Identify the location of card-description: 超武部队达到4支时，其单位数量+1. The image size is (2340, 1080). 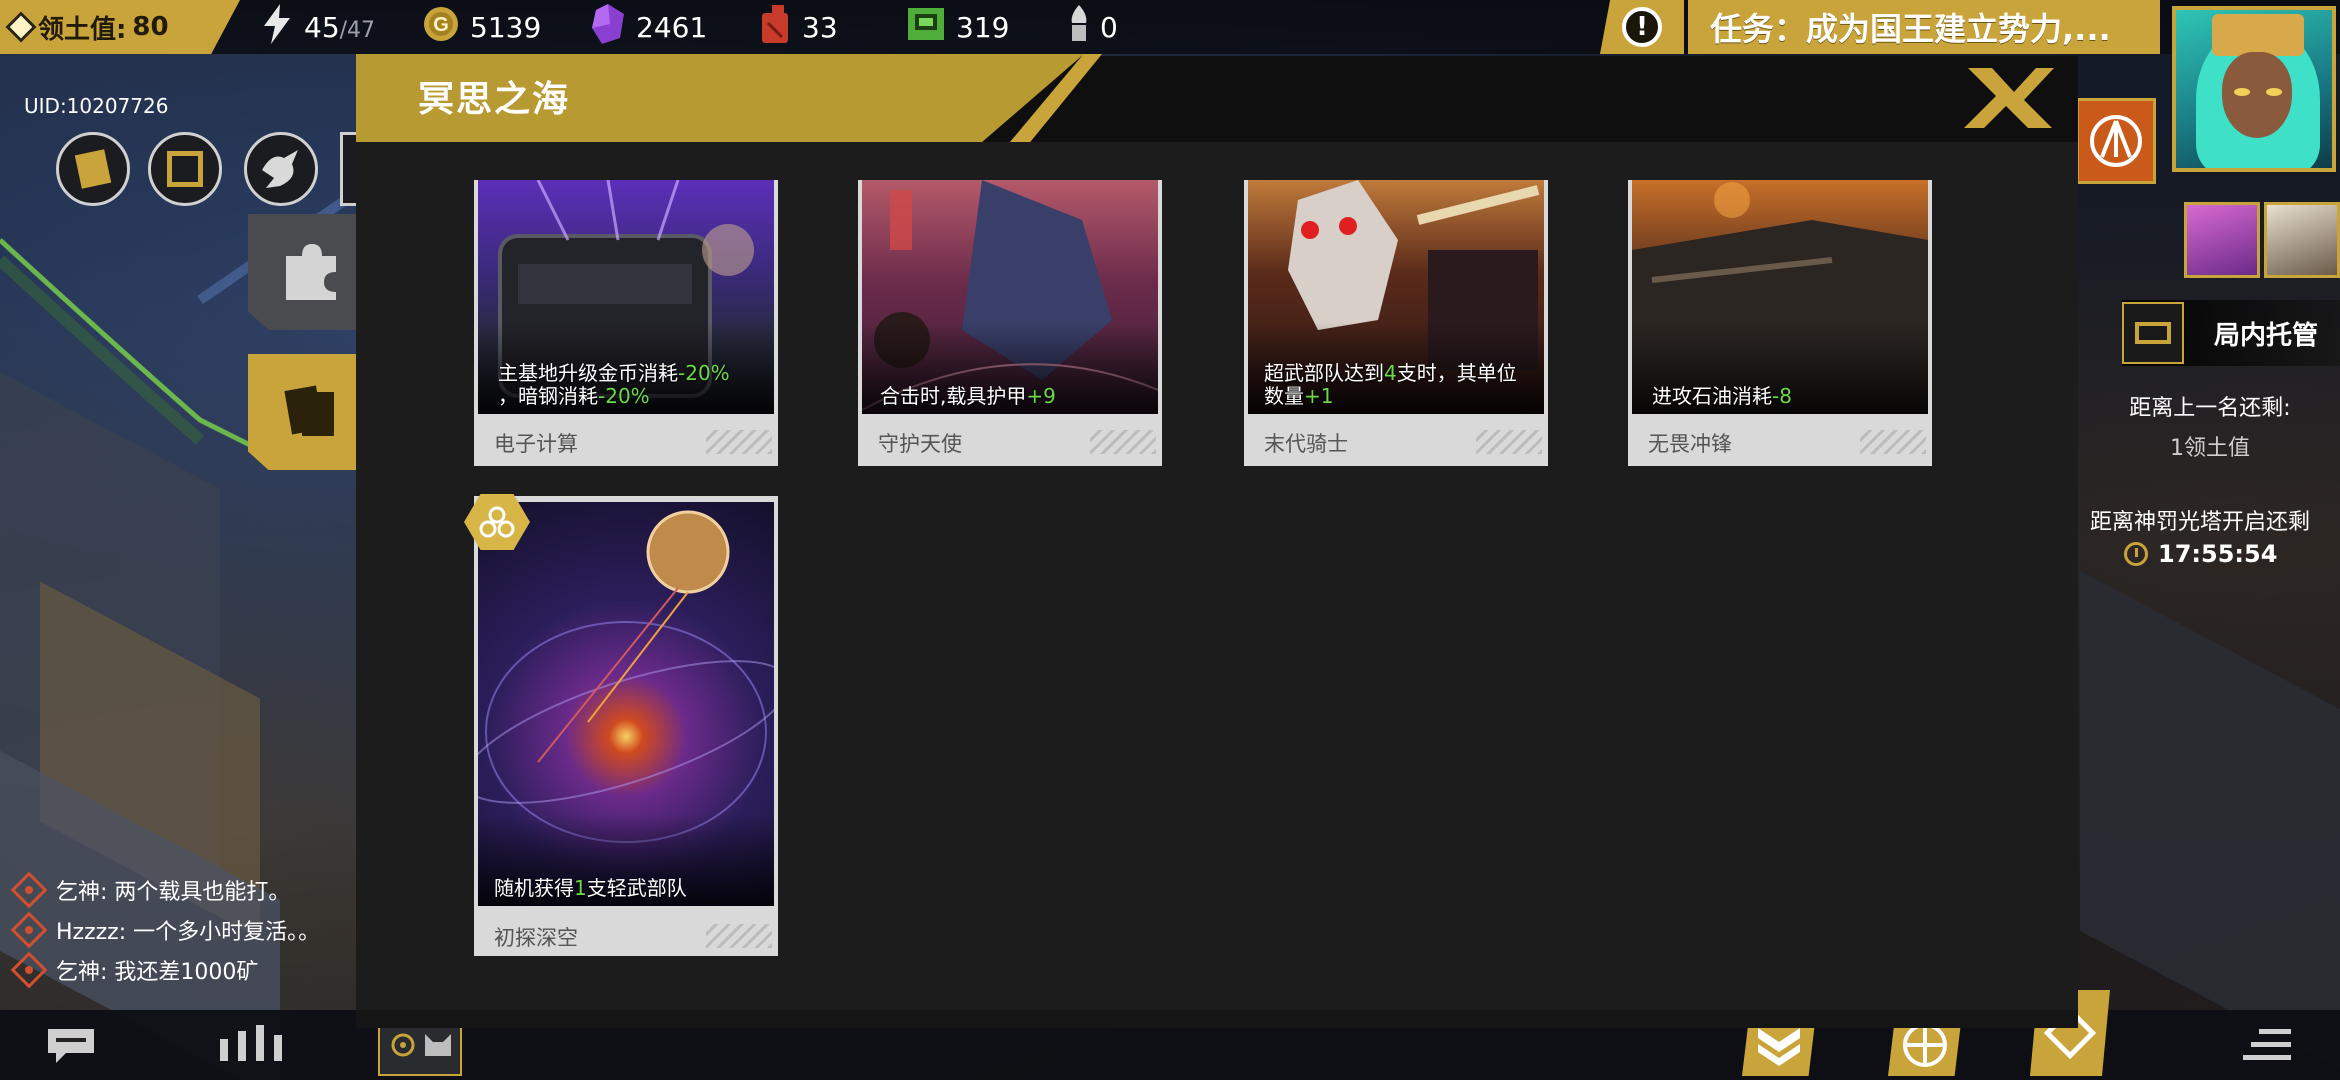
(1390, 384).